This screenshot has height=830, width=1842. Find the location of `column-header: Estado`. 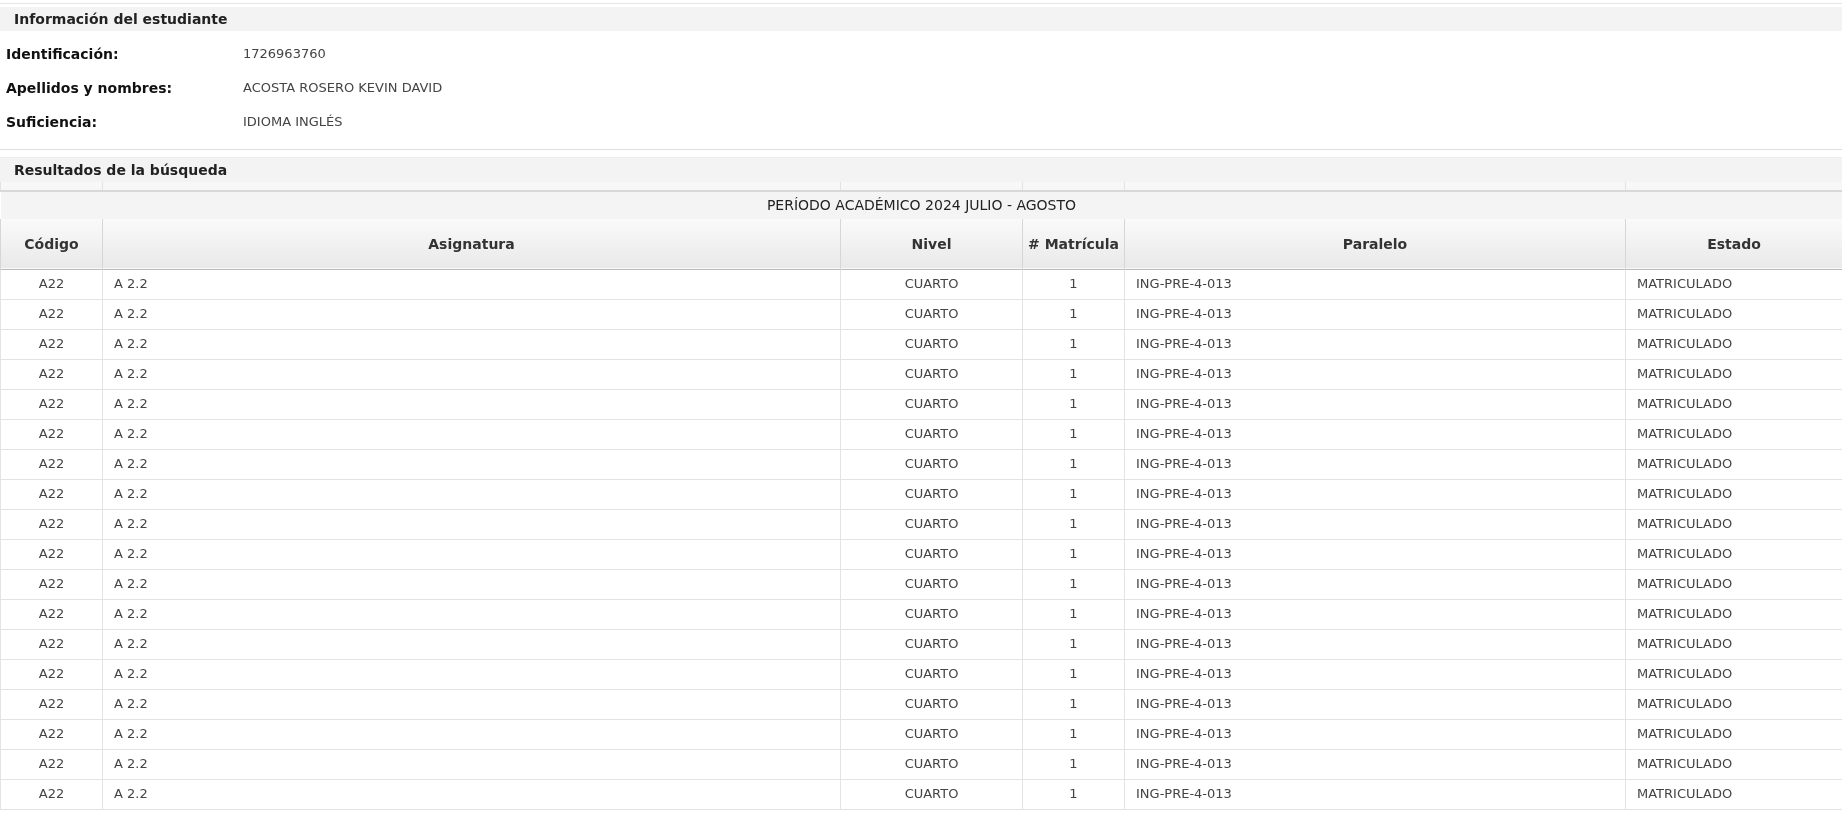

column-header: Estado is located at coordinates (1733, 244).